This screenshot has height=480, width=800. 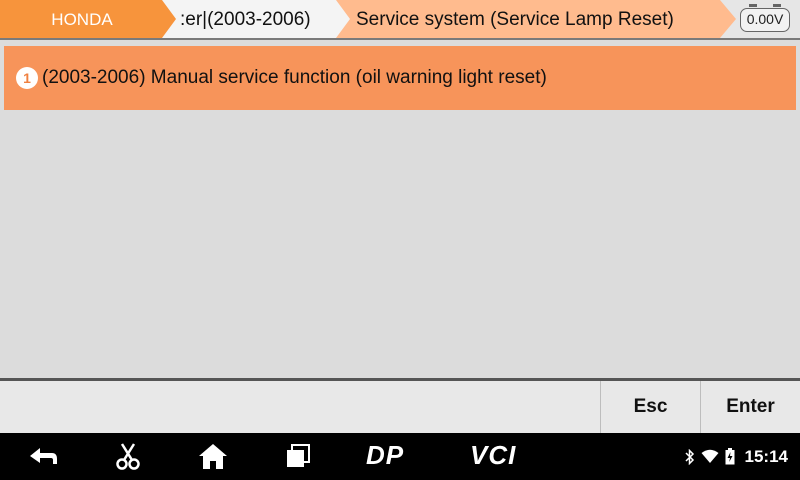 What do you see at coordinates (89, 19) in the screenshot?
I see `breadcrumb-make: HONDA` at bounding box center [89, 19].